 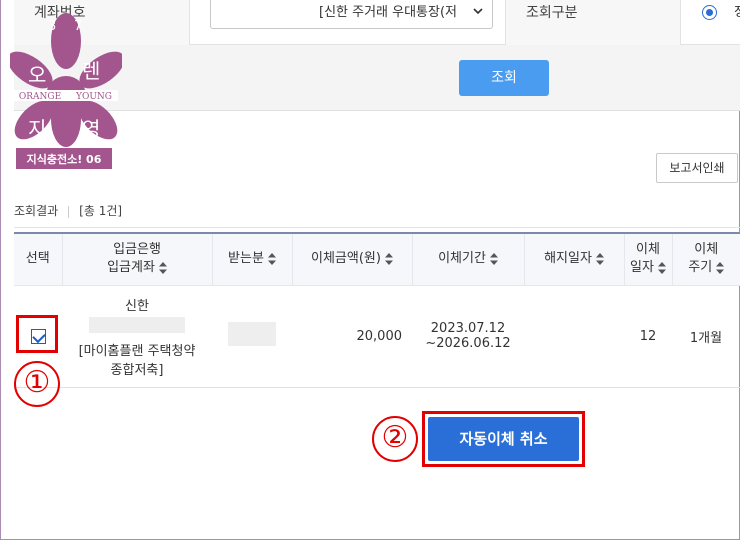 What do you see at coordinates (137, 259) in the screenshot?
I see `col-bank: 입금은행 입금계좌` at bounding box center [137, 259].